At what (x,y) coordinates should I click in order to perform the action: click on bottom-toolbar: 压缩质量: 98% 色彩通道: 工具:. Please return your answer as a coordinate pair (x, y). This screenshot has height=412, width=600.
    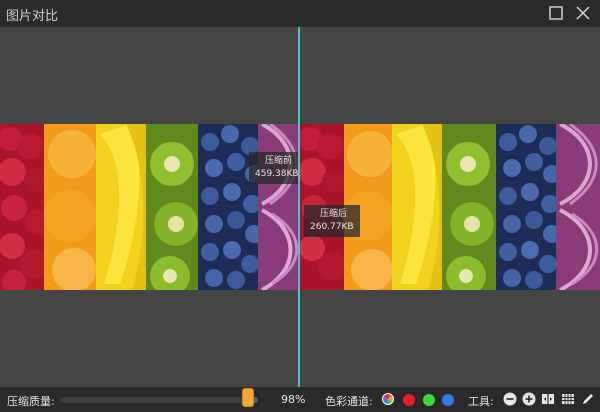
    Looking at the image, I should click on (300, 399).